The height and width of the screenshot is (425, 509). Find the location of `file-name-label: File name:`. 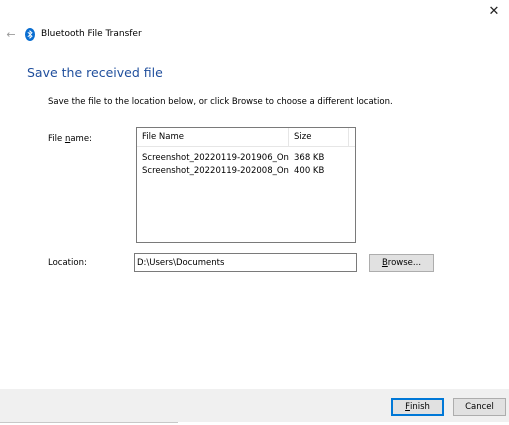

file-name-label: File name: is located at coordinates (70, 139).